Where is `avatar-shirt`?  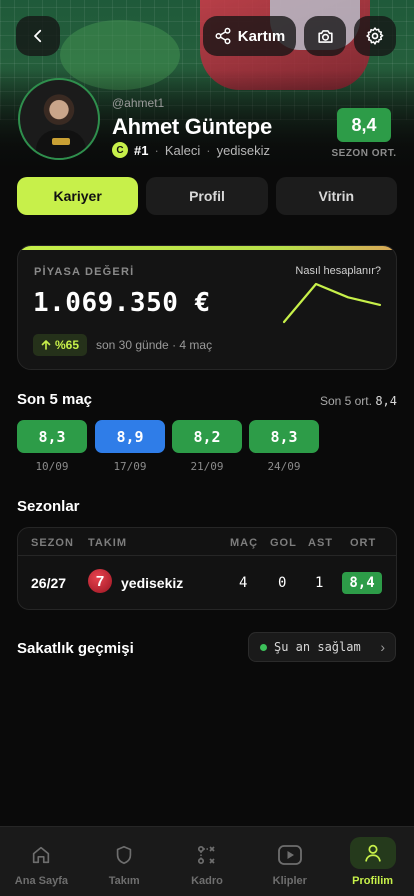
avatar-shirt is located at coordinates (61, 144).